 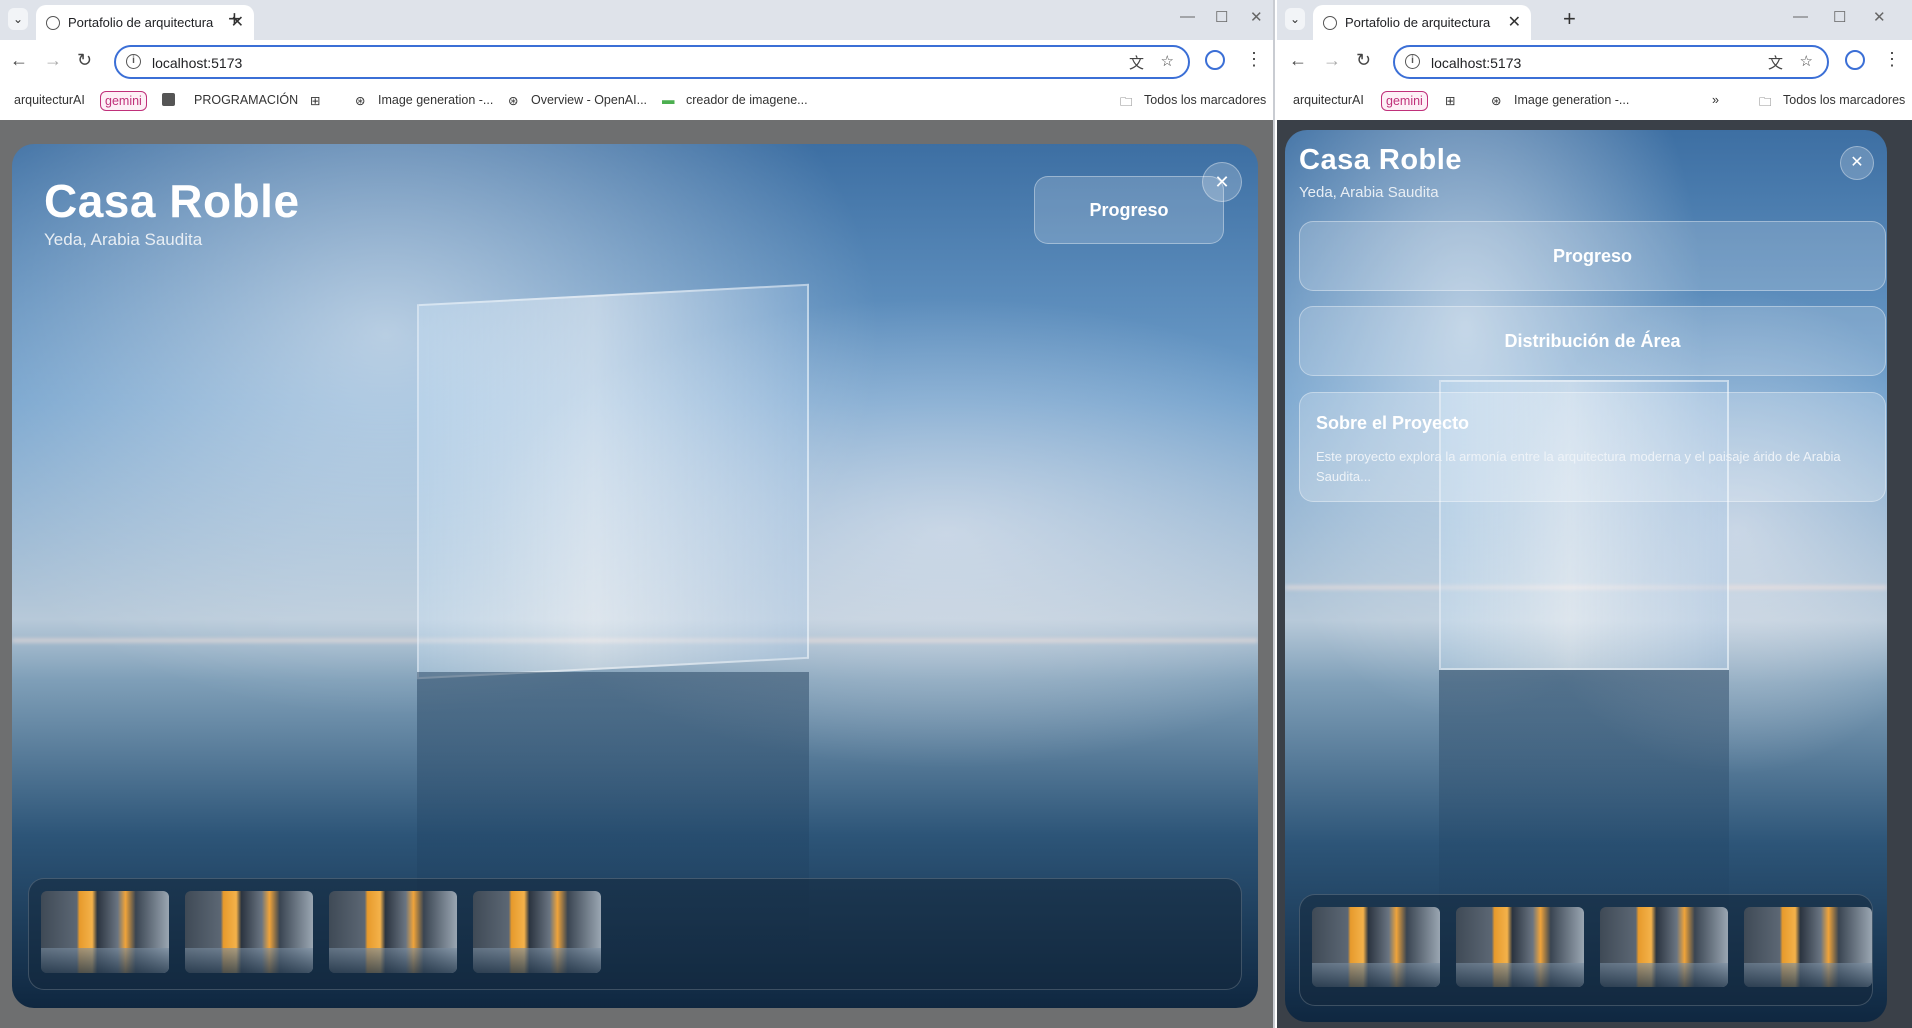 I want to click on about-title: Sobre el Proyecto, so click(x=1393, y=423).